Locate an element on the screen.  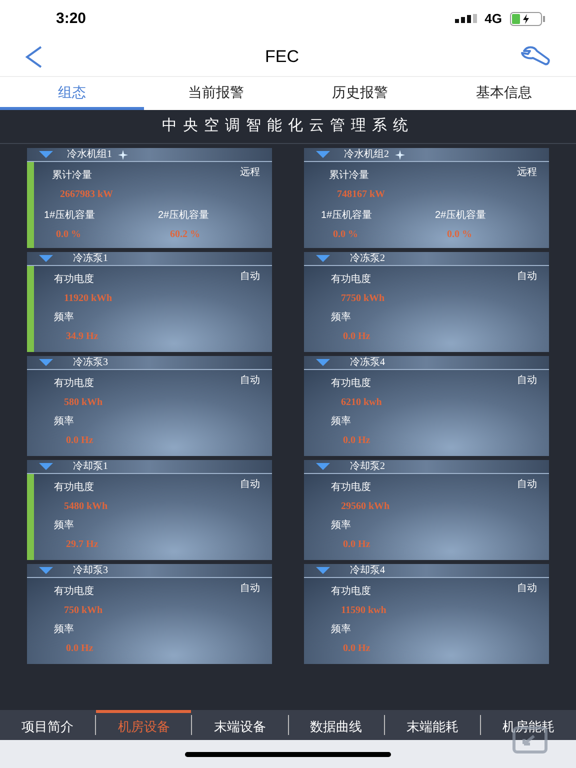
card-title: 冷冻泵2 is located at coordinates (367, 259).